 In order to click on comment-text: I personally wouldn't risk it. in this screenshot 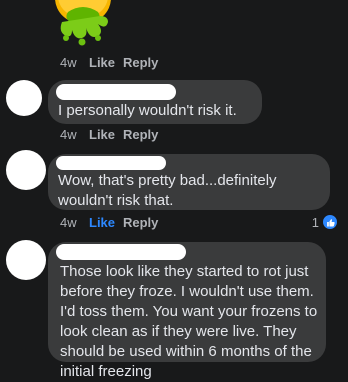, I will do `click(147, 110)`.